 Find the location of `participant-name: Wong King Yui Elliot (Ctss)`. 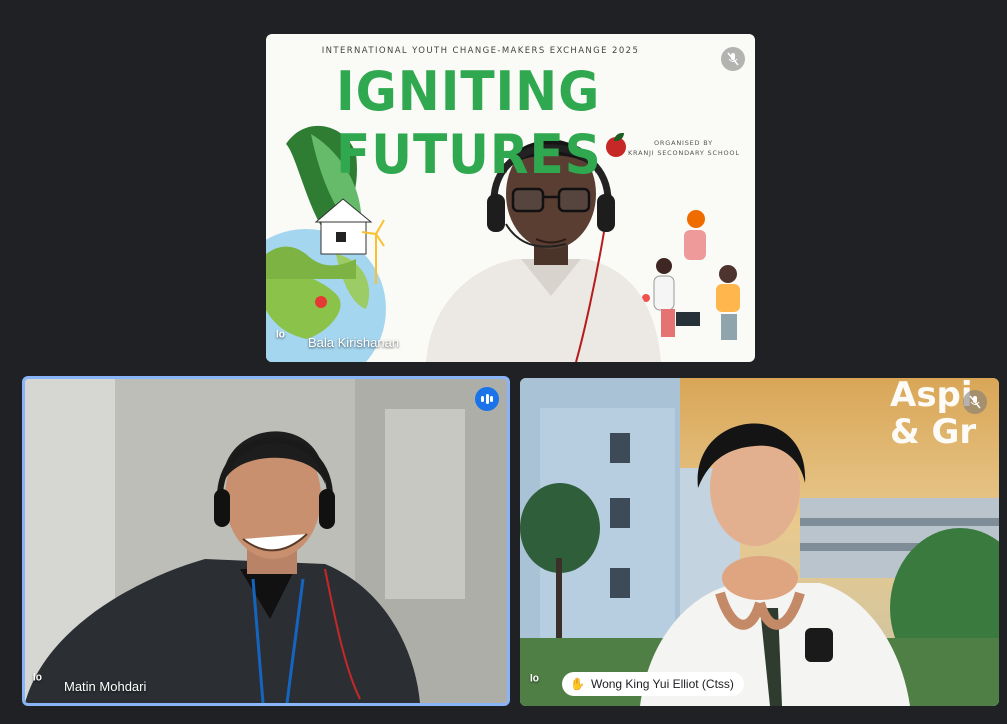

participant-name: Wong King Yui Elliot (Ctss) is located at coordinates (662, 684).